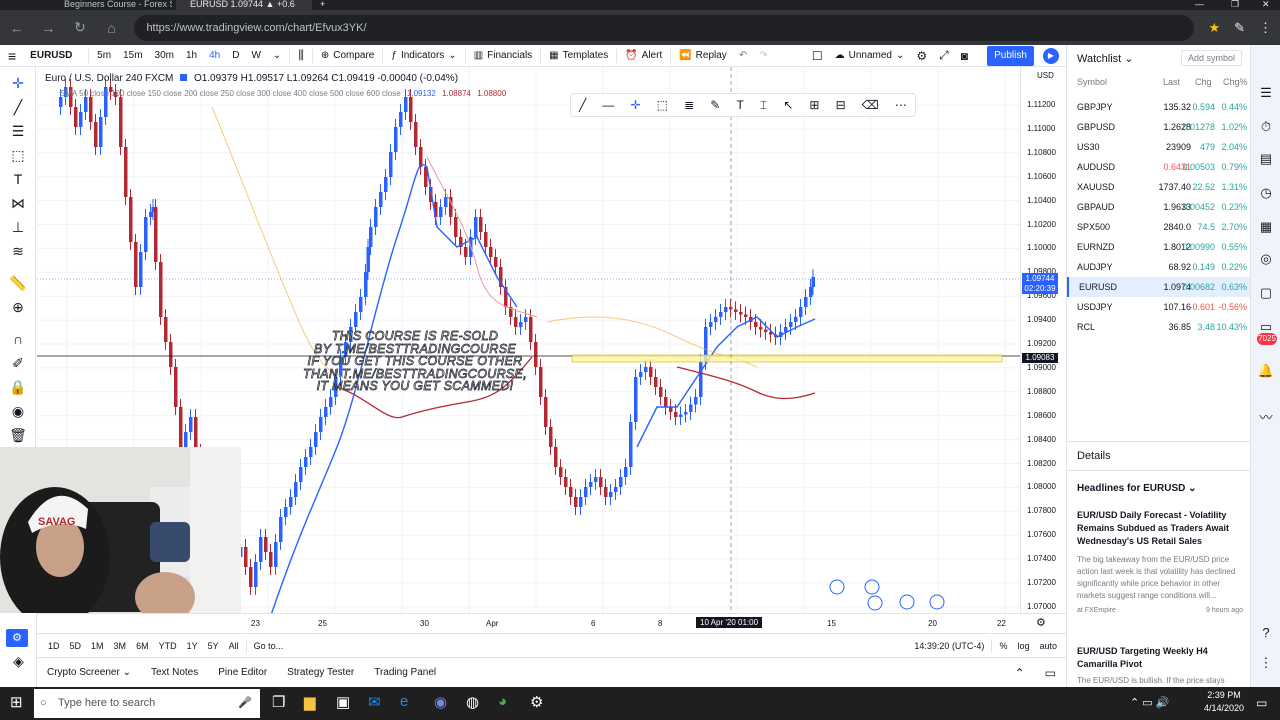  I want to click on reload-icon: ↻, so click(80, 27).